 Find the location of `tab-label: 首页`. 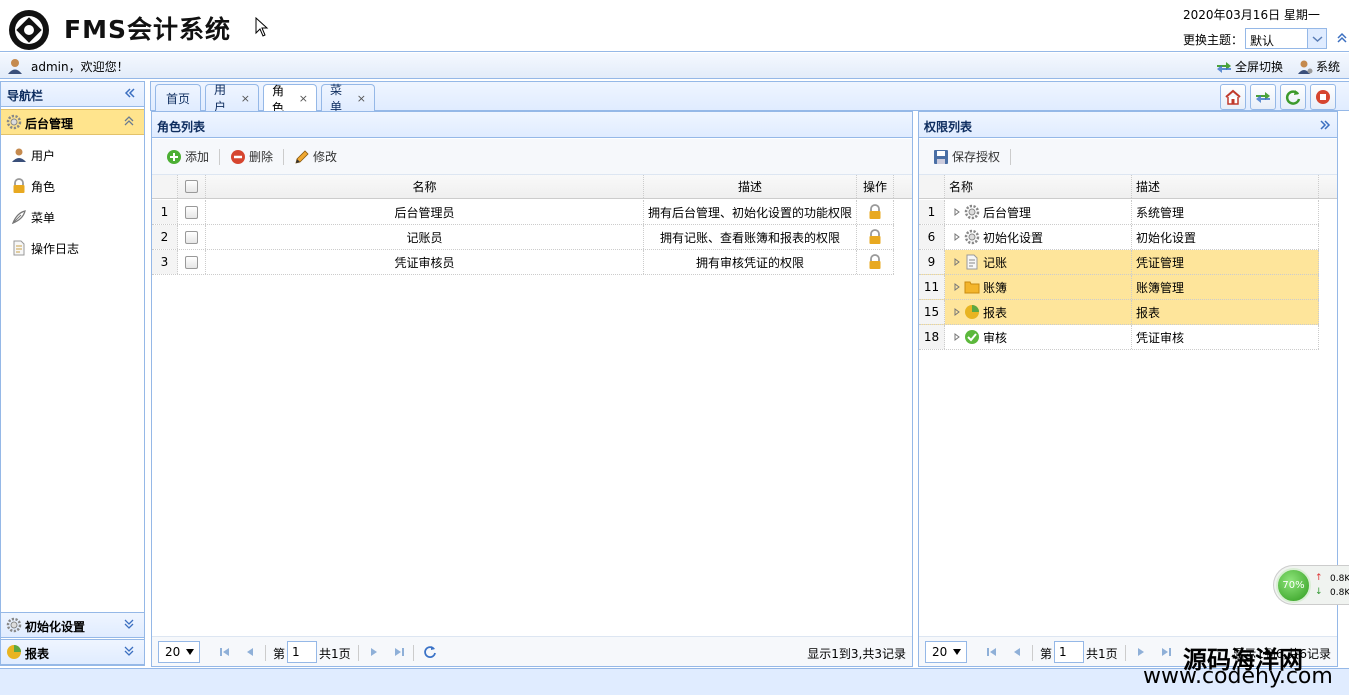

tab-label: 首页 is located at coordinates (177, 98).